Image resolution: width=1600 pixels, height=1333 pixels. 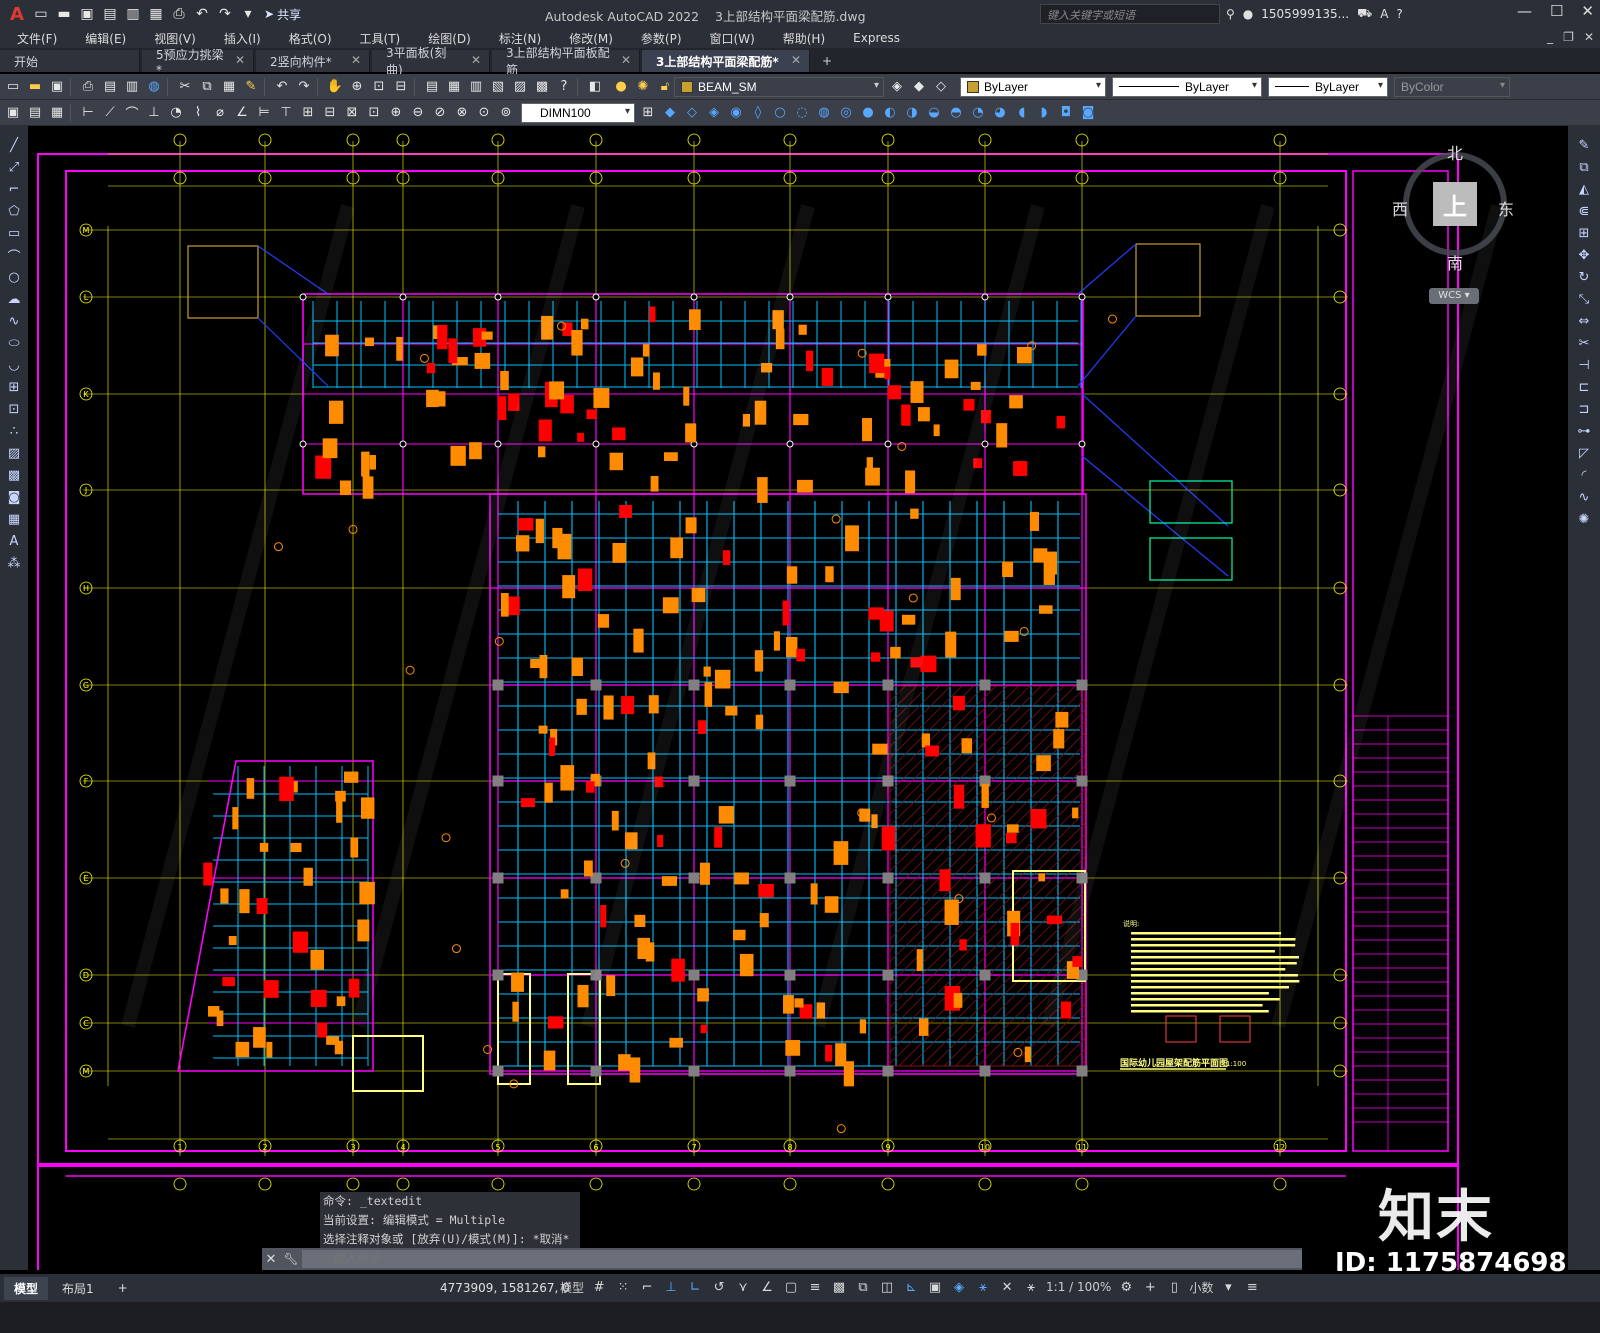 What do you see at coordinates (1584, 343) in the screenshot?
I see `trim-icon: ✂` at bounding box center [1584, 343].